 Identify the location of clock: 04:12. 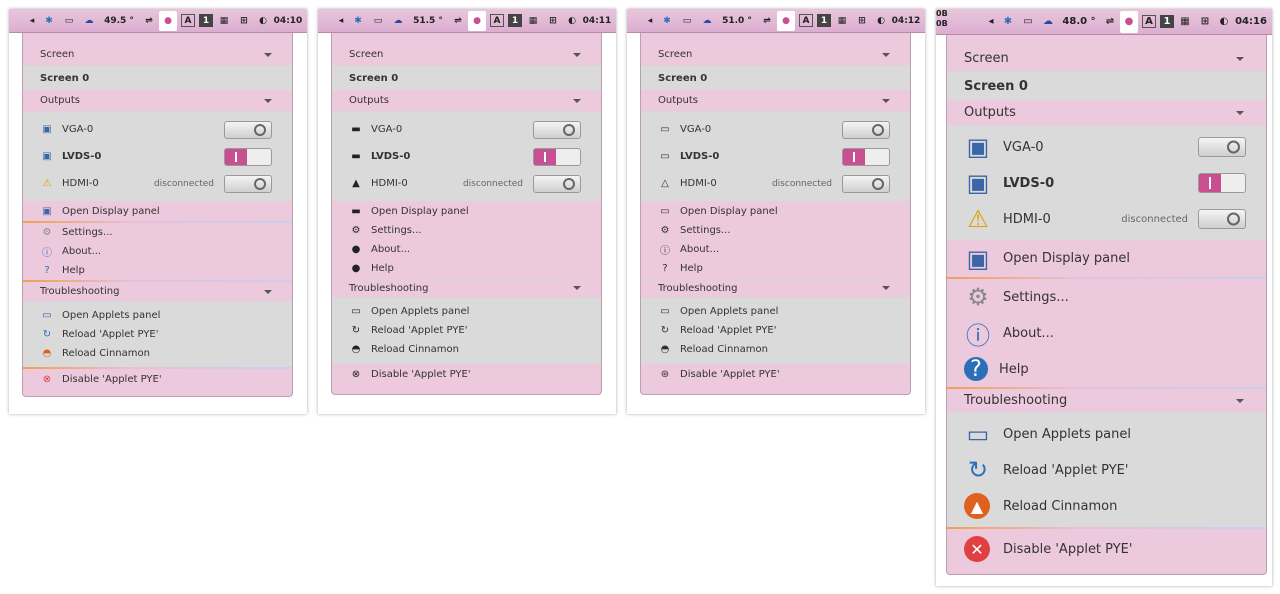
(906, 21).